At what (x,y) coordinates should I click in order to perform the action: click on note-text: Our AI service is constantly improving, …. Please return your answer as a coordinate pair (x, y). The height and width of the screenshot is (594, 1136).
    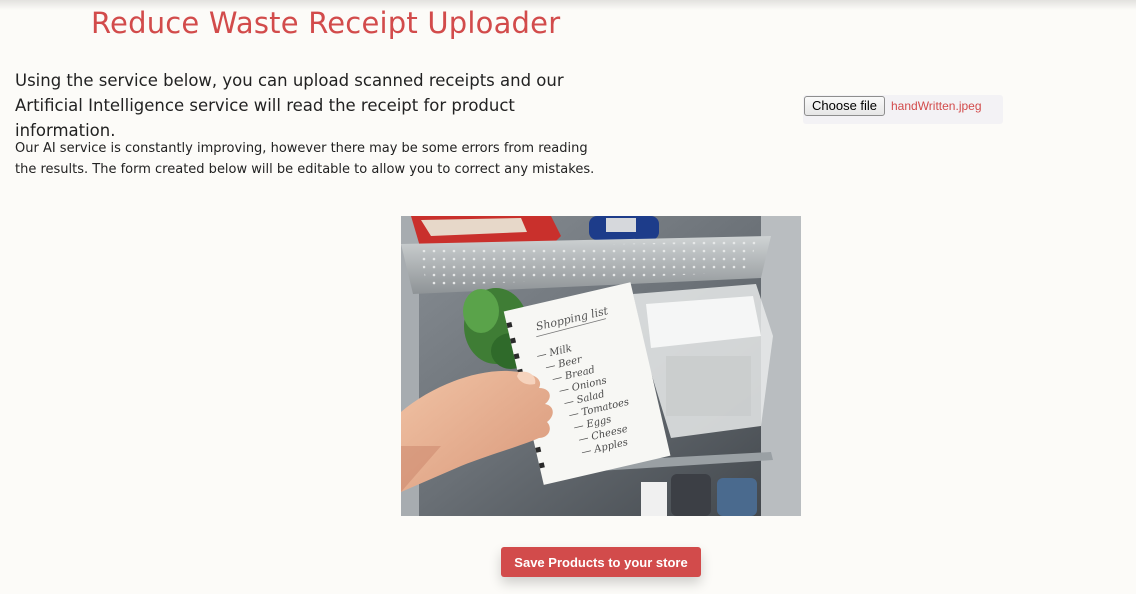
    Looking at the image, I should click on (305, 159).